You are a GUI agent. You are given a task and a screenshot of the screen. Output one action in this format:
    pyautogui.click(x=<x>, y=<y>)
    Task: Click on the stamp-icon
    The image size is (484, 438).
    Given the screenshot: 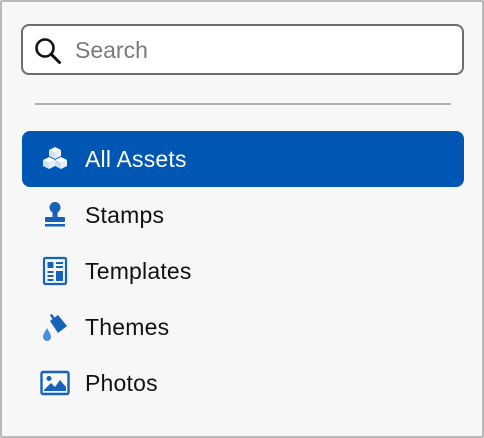 What is the action you would take?
    pyautogui.click(x=55, y=215)
    